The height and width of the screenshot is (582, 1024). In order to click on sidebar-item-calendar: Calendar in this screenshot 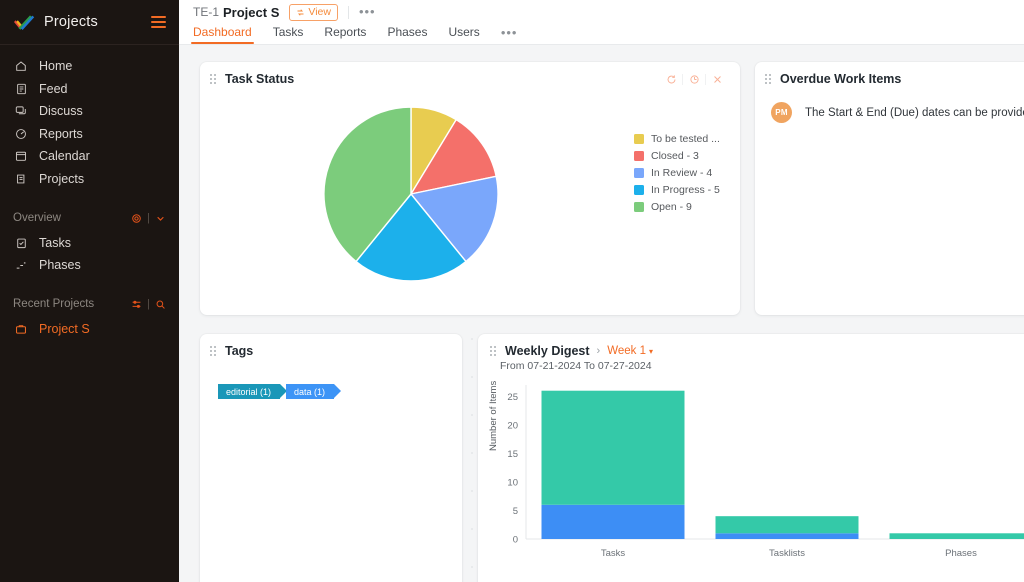, I will do `click(89, 156)`.